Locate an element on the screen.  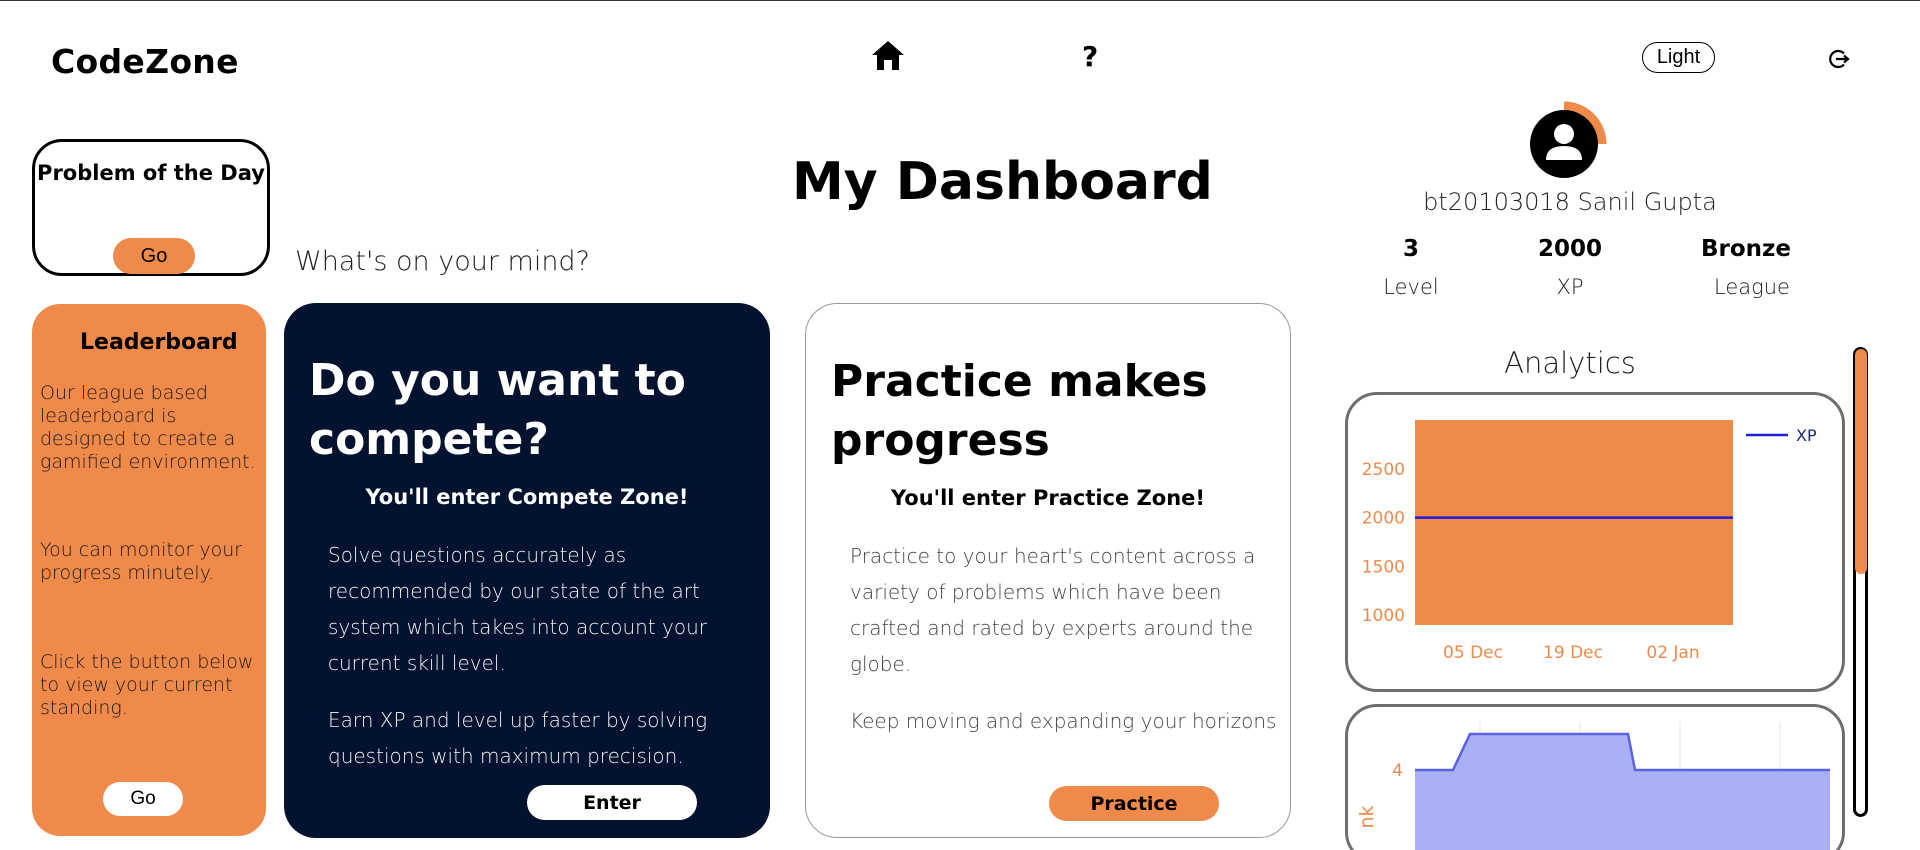
stat-label: Level is located at coordinates (1411, 287).